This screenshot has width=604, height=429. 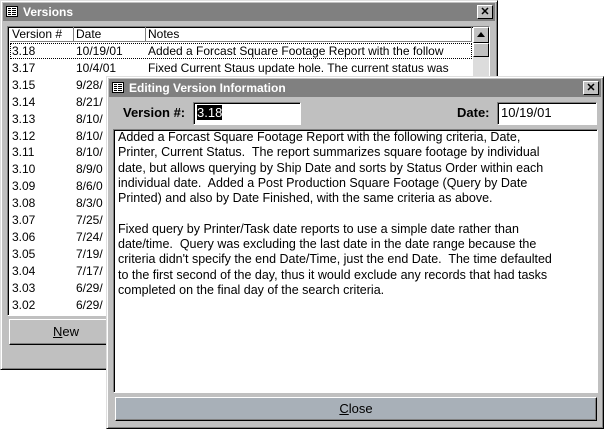 What do you see at coordinates (481, 50) in the screenshot?
I see `scroll-thumb` at bounding box center [481, 50].